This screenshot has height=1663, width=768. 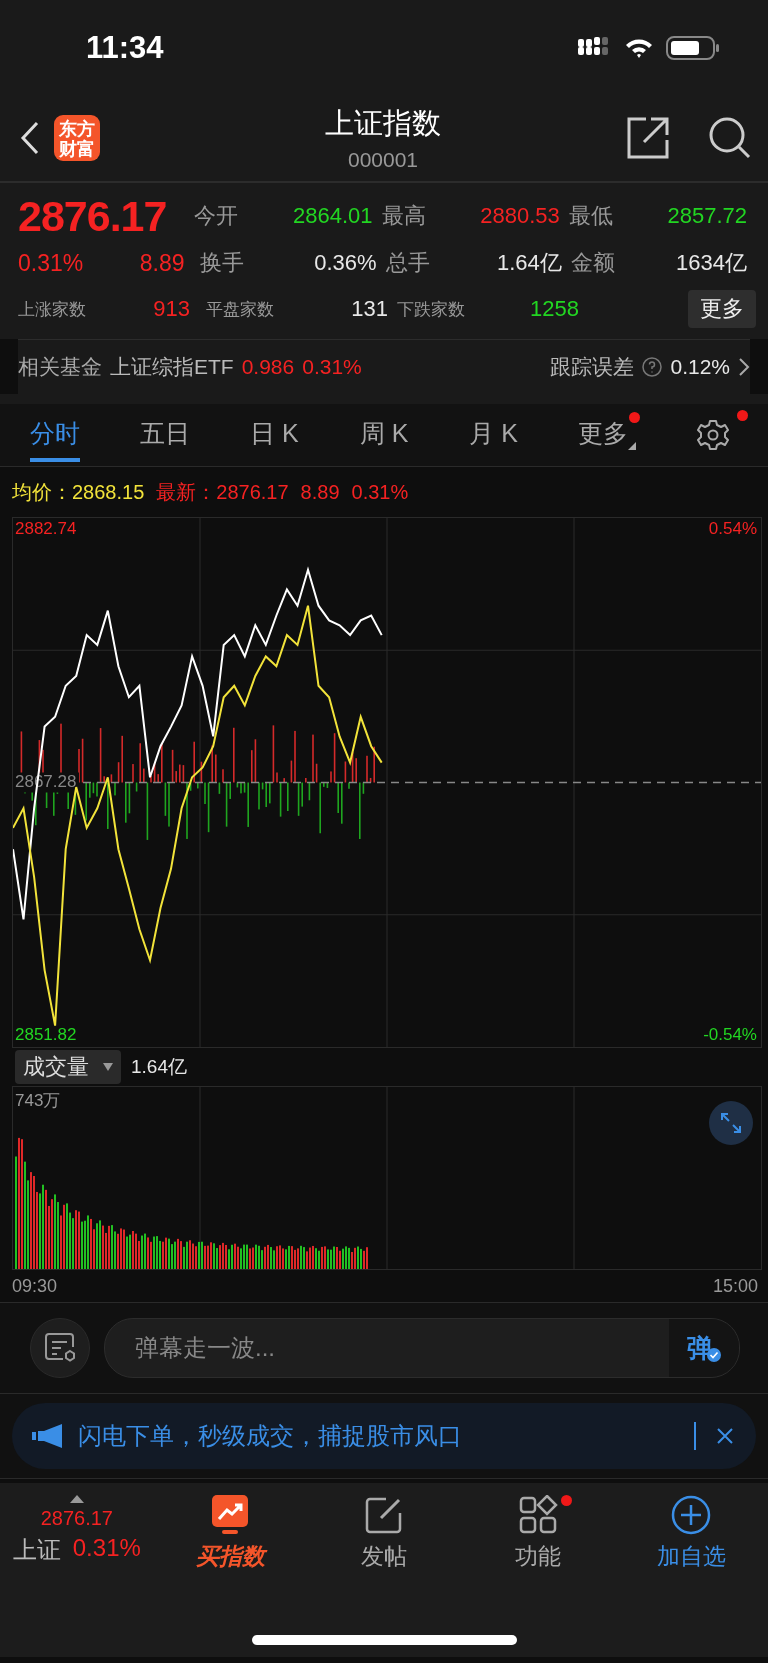 What do you see at coordinates (46, 529) in the screenshot?
I see `axis-label: 2882.74` at bounding box center [46, 529].